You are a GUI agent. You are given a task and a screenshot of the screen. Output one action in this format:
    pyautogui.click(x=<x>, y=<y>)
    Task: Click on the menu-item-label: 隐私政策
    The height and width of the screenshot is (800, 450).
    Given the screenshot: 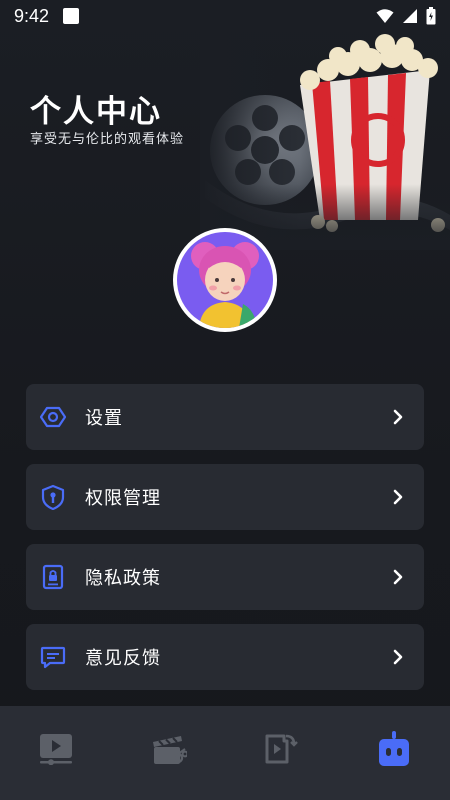 What is the action you would take?
    pyautogui.click(x=123, y=578)
    